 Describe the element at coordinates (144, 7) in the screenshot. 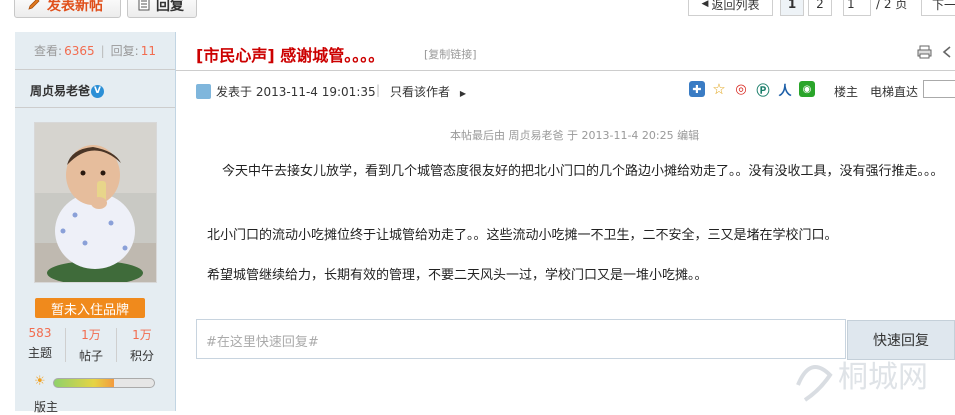

I see `reply-icon` at that location.